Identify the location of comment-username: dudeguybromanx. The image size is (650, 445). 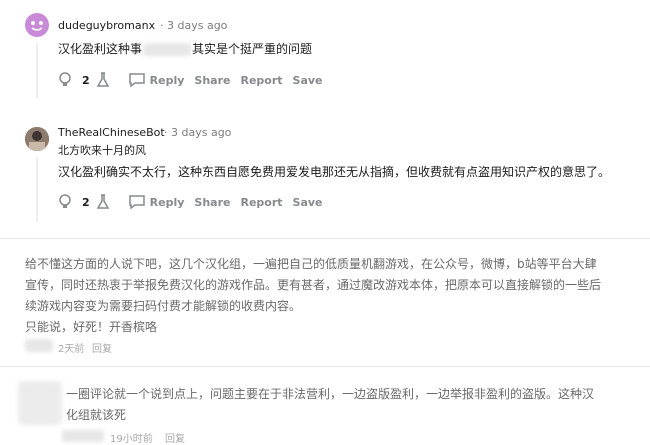
(106, 25).